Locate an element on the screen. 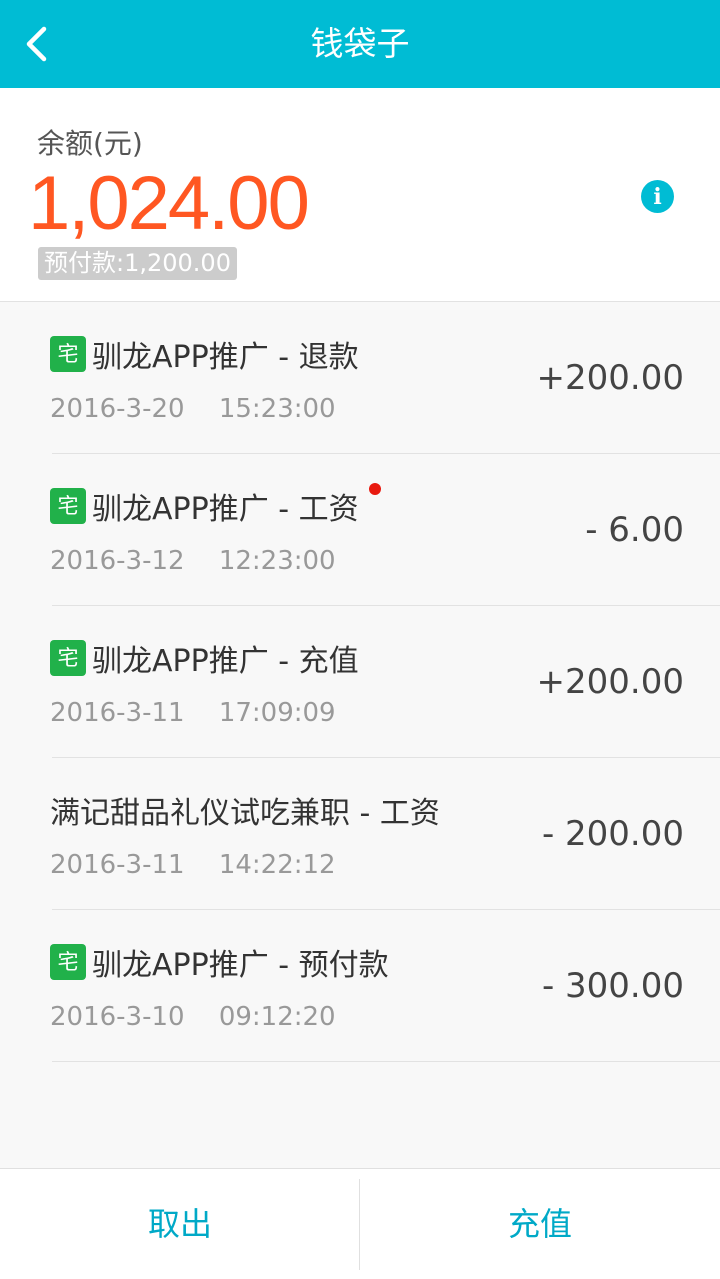 The image size is (720, 1279). bottom-action-bar: 取出 充值 is located at coordinates (360, 1223).